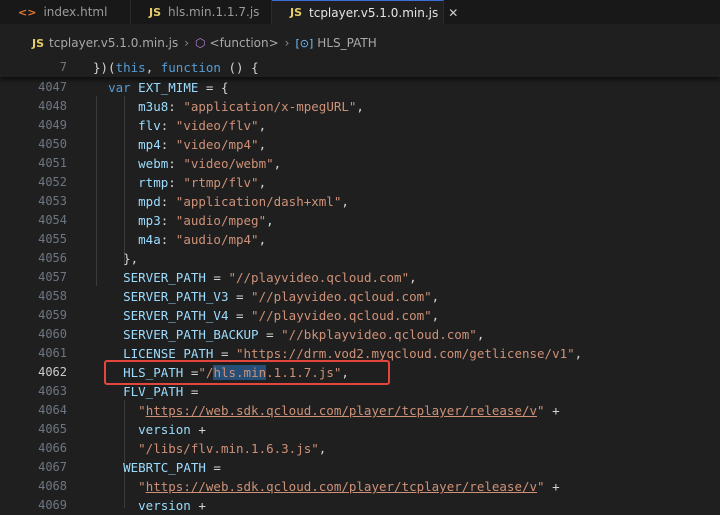 The width and height of the screenshot is (720, 515). What do you see at coordinates (65, 12) in the screenshot?
I see `tab-index-html: <> index.html` at bounding box center [65, 12].